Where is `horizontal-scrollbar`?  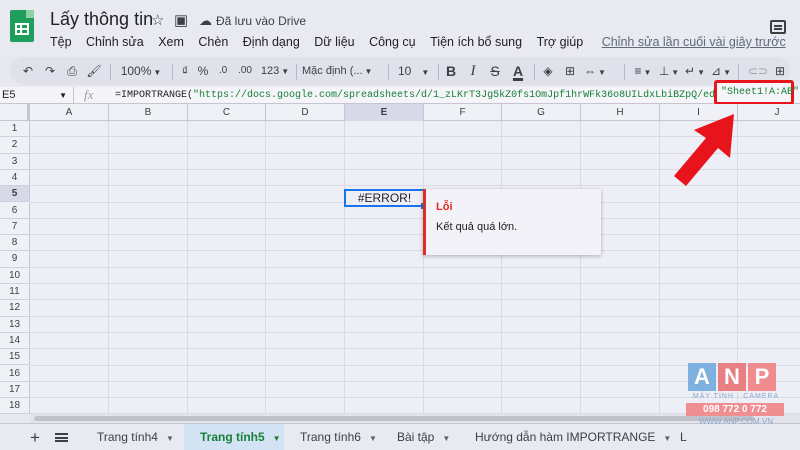
horizontal-scrollbar is located at coordinates (415, 418).